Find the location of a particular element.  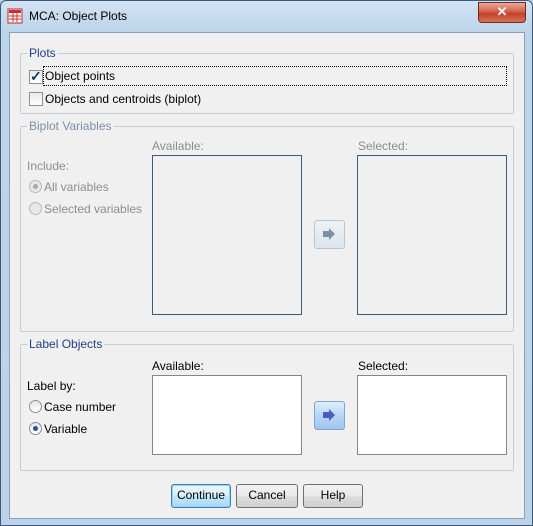

checkmark-icon: ✓ is located at coordinates (36, 76).